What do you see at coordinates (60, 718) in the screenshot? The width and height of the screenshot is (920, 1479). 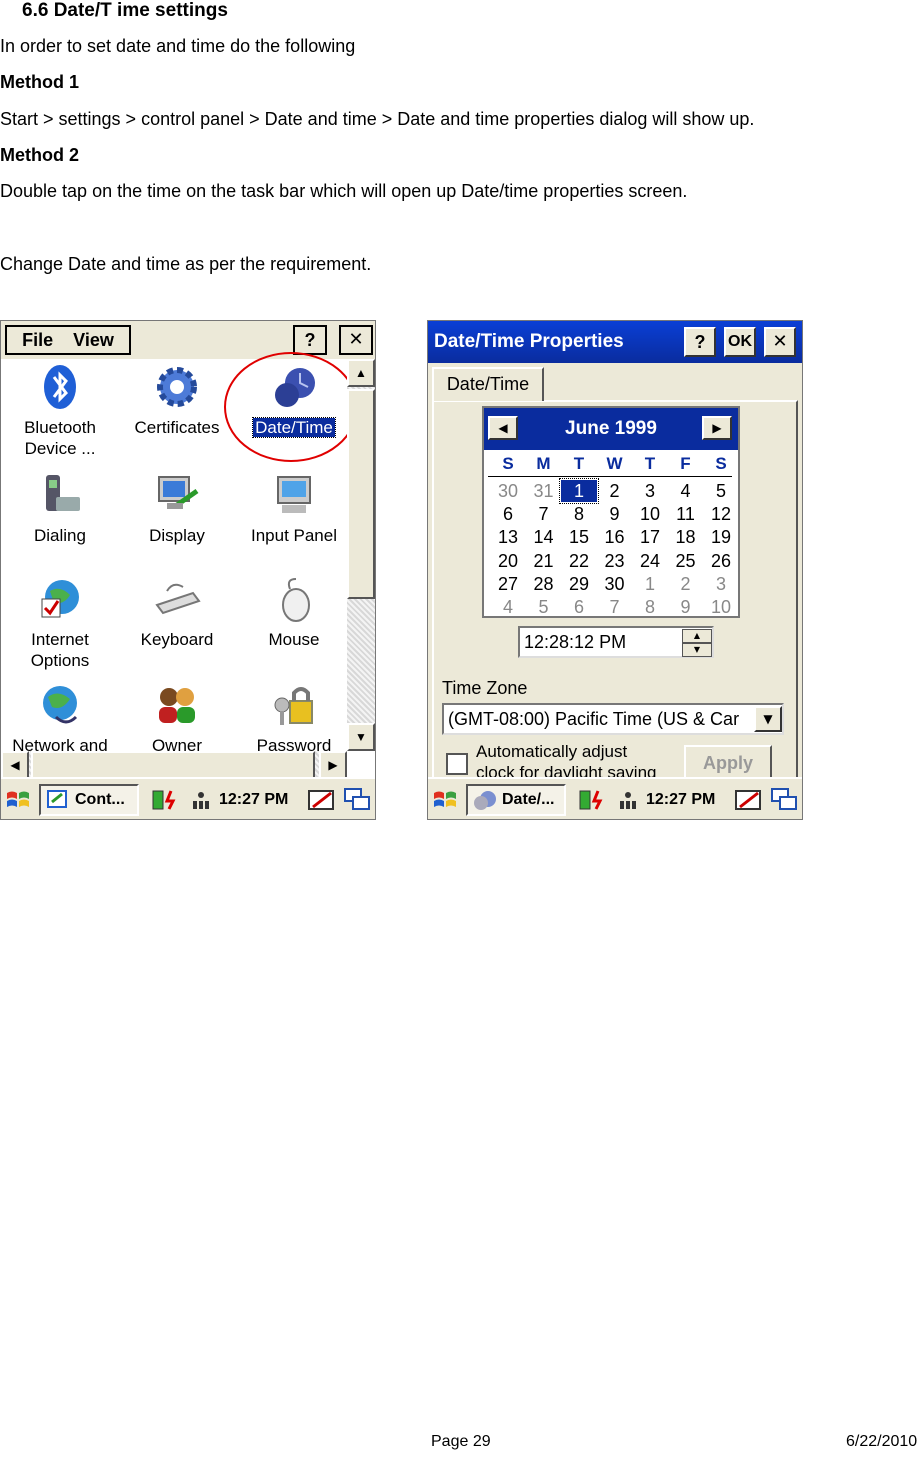 I see `cp-item-network: Network and` at bounding box center [60, 718].